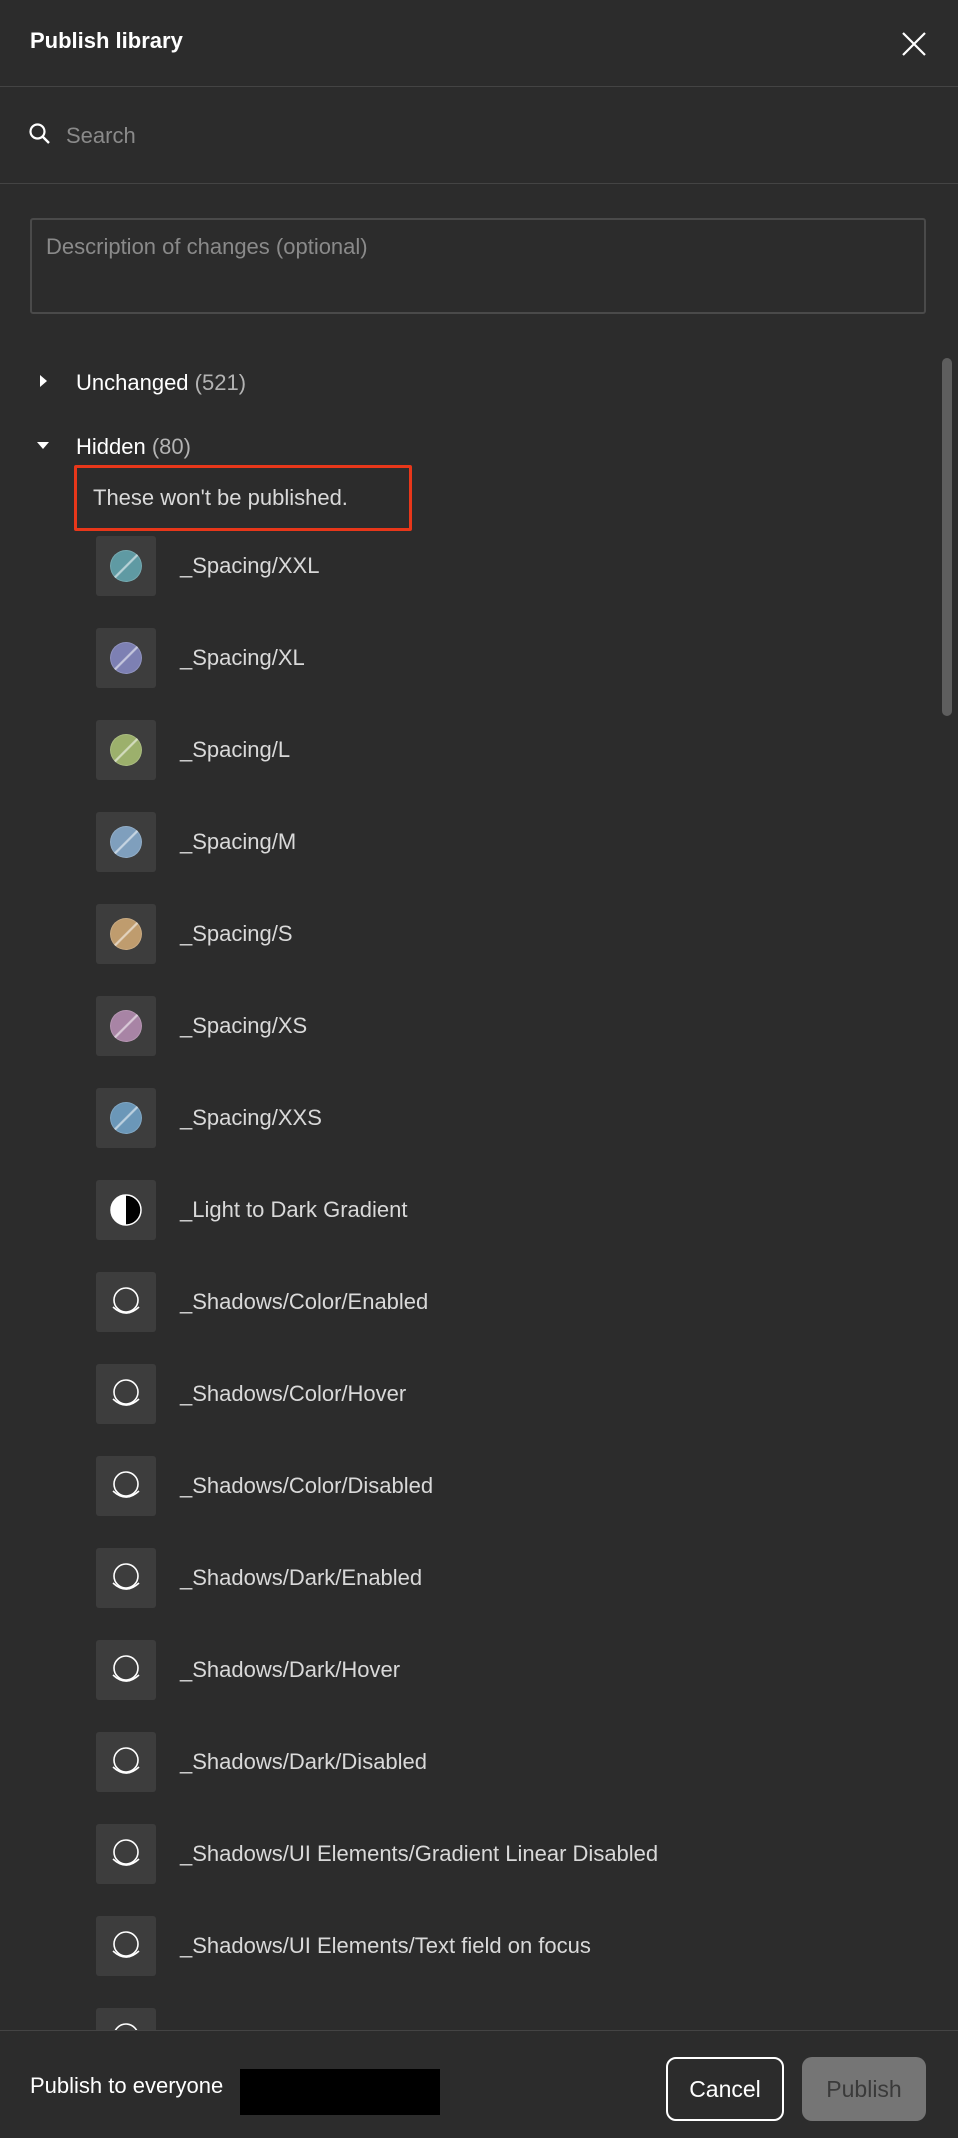  What do you see at coordinates (301, 1577) in the screenshot?
I see `style-label: _Shadows/Dark/Enabled` at bounding box center [301, 1577].